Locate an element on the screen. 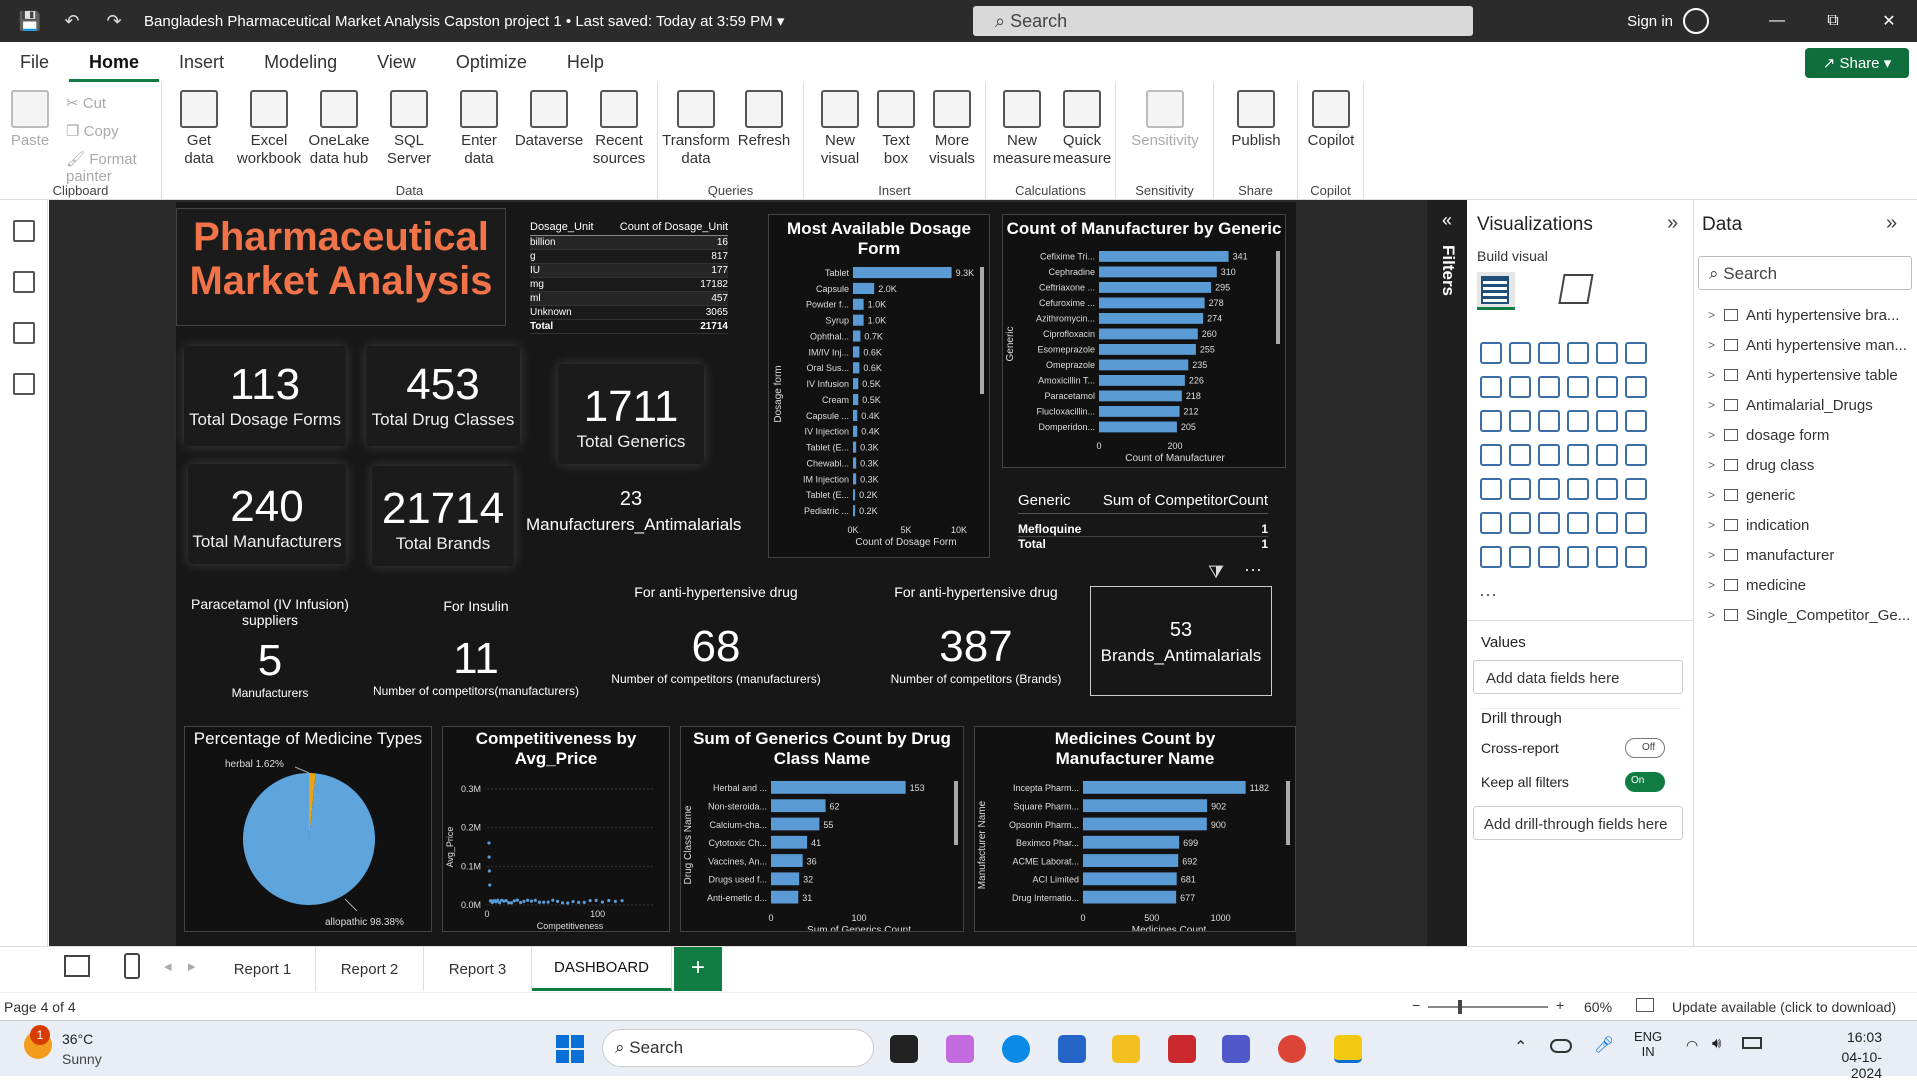  zoom-in-button: + is located at coordinates (1560, 1005).